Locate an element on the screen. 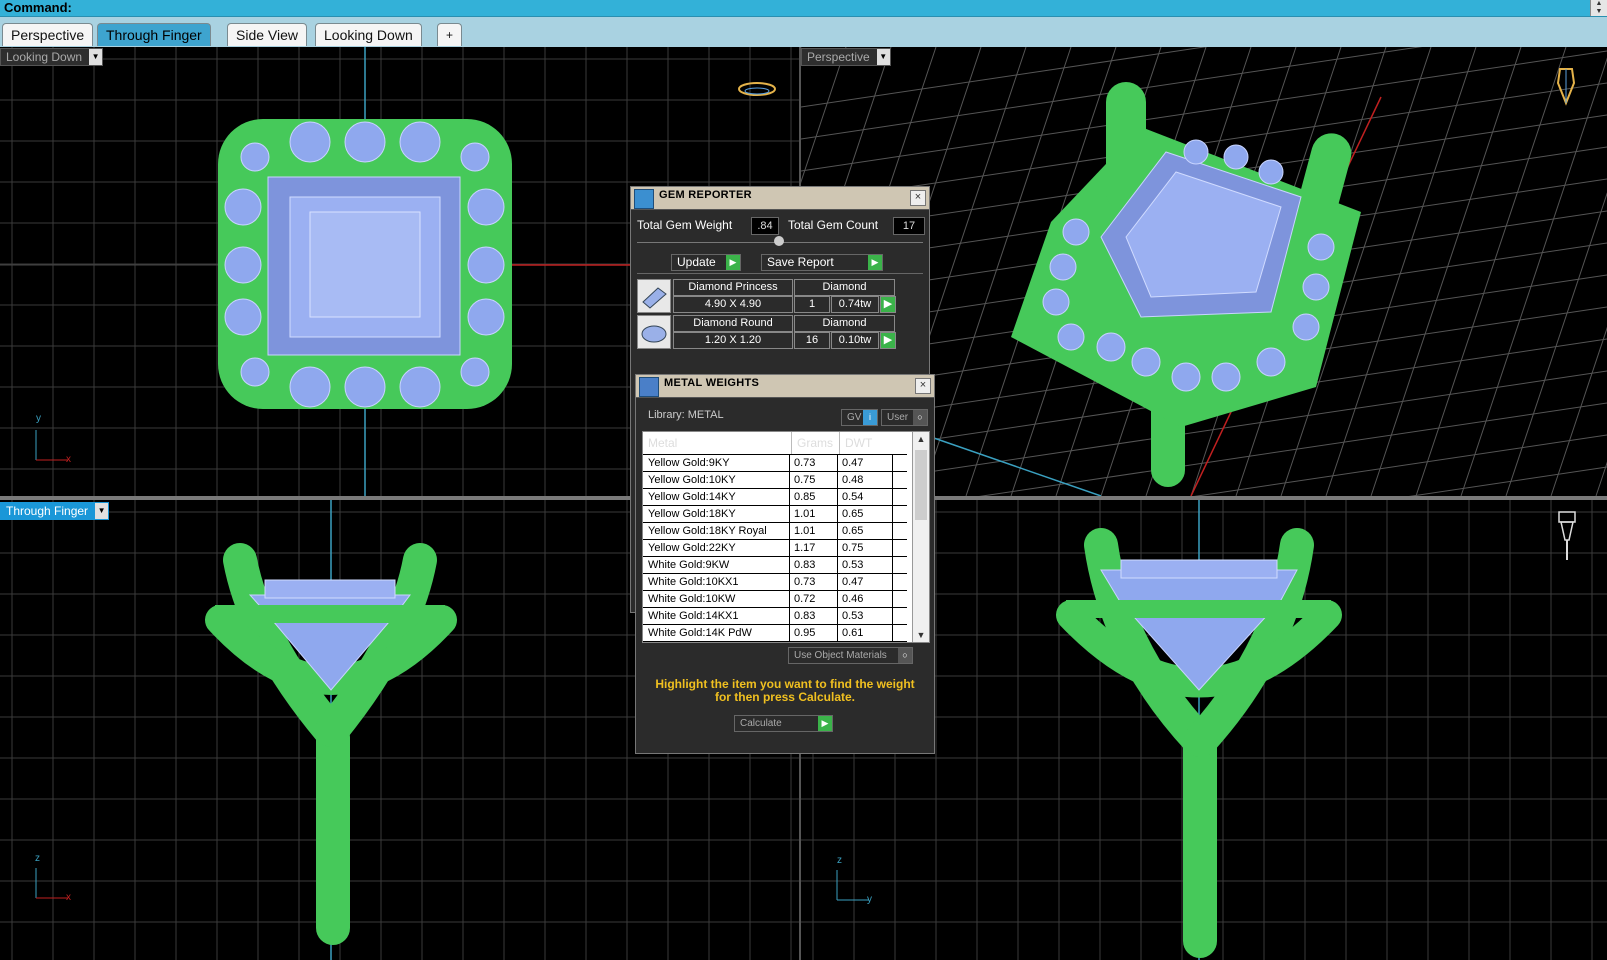 The width and height of the screenshot is (1607, 960). use-object-materials-label: Use Object Materials is located at coordinates (840, 655).